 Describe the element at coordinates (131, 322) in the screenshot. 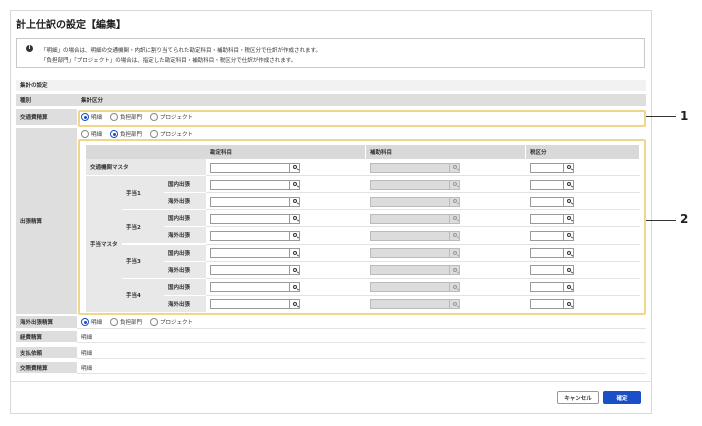

I see `overseas-radio-label-1: 負担部門` at that location.